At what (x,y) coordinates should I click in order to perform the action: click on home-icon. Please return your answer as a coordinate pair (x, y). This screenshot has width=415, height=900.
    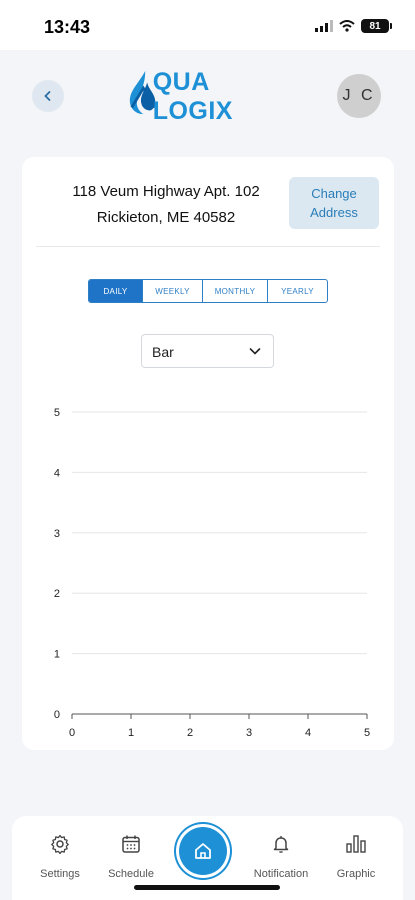
    Looking at the image, I should click on (203, 851).